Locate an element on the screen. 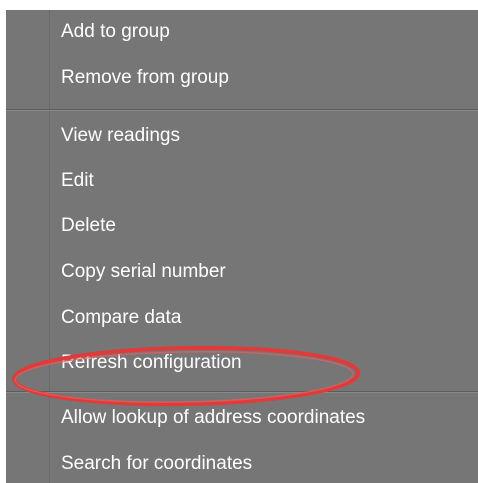 The height and width of the screenshot is (483, 478). menu-item-label: Refresh configuration is located at coordinates (151, 362).